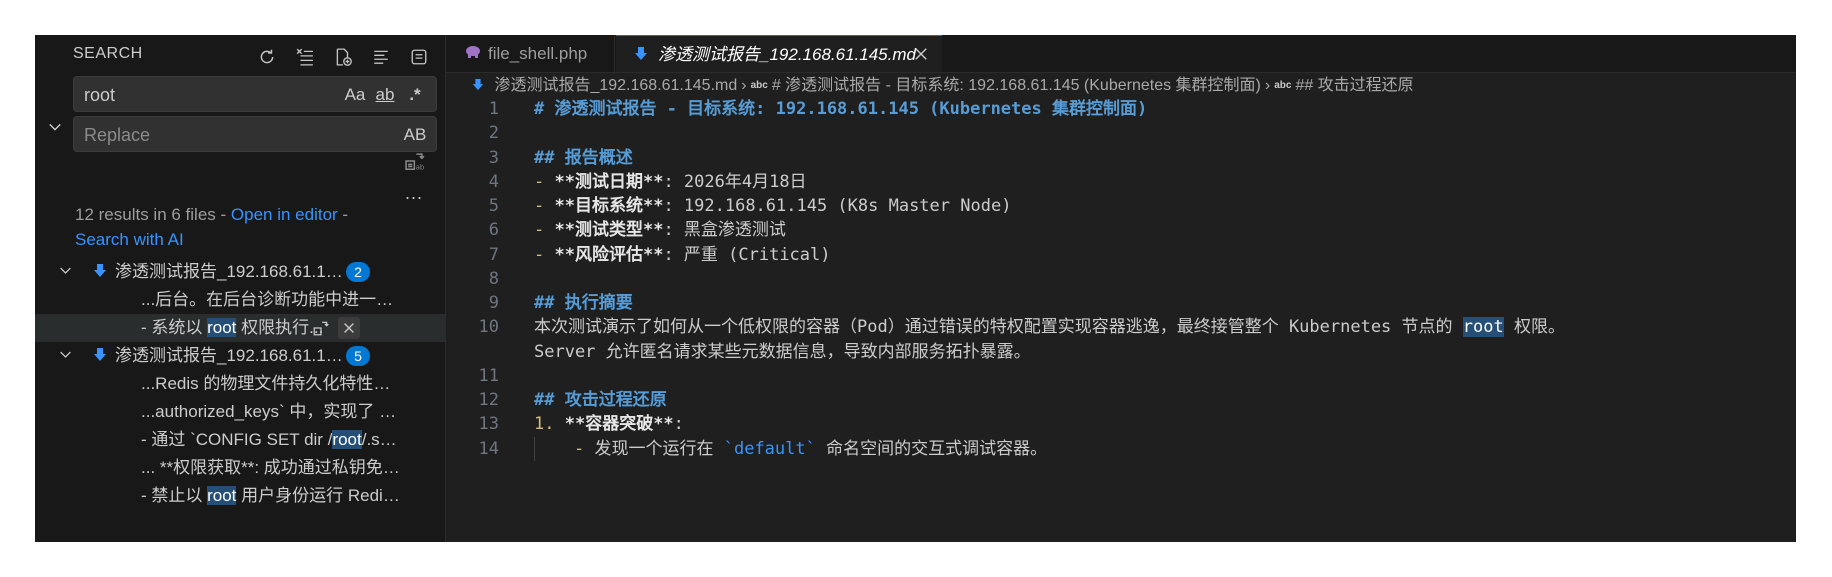 The height and width of the screenshot is (577, 1832). Describe the element at coordinates (267, 57) in the screenshot. I see `refresh-icon` at that location.